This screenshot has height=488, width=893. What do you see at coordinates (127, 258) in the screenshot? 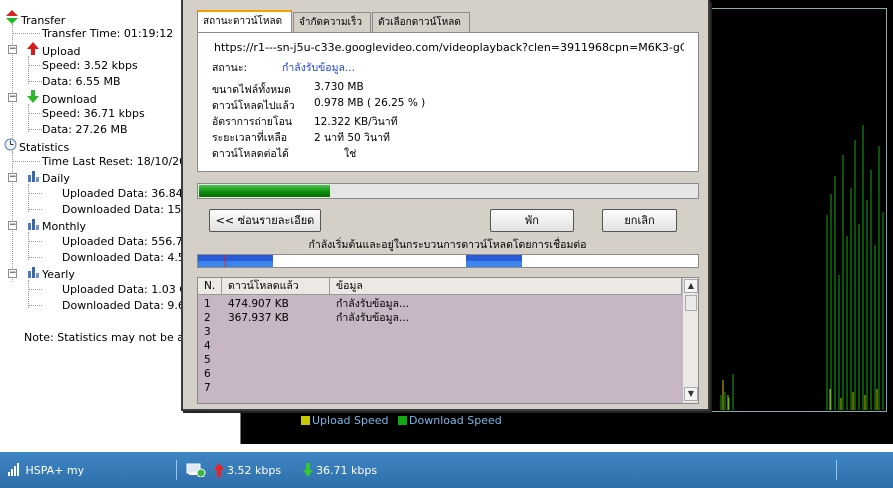
I see `tree-node-monthly-downloaded: Downloaded Data: 4.59` at bounding box center [127, 258].